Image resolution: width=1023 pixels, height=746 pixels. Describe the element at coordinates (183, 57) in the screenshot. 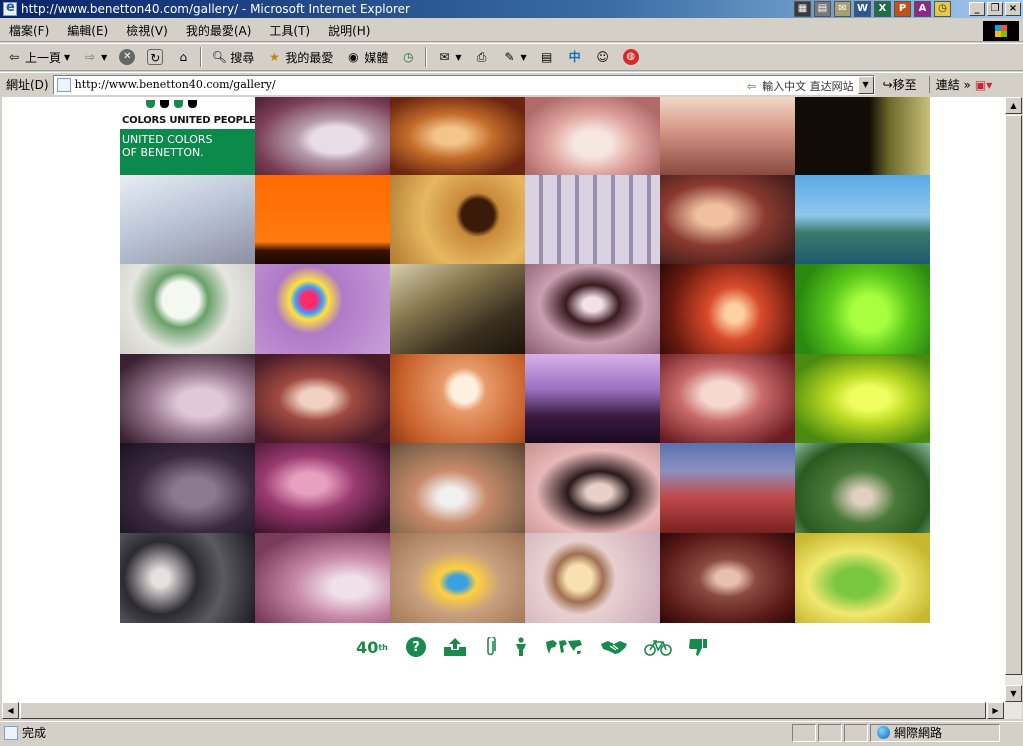

I see `home-button: ⌂` at that location.